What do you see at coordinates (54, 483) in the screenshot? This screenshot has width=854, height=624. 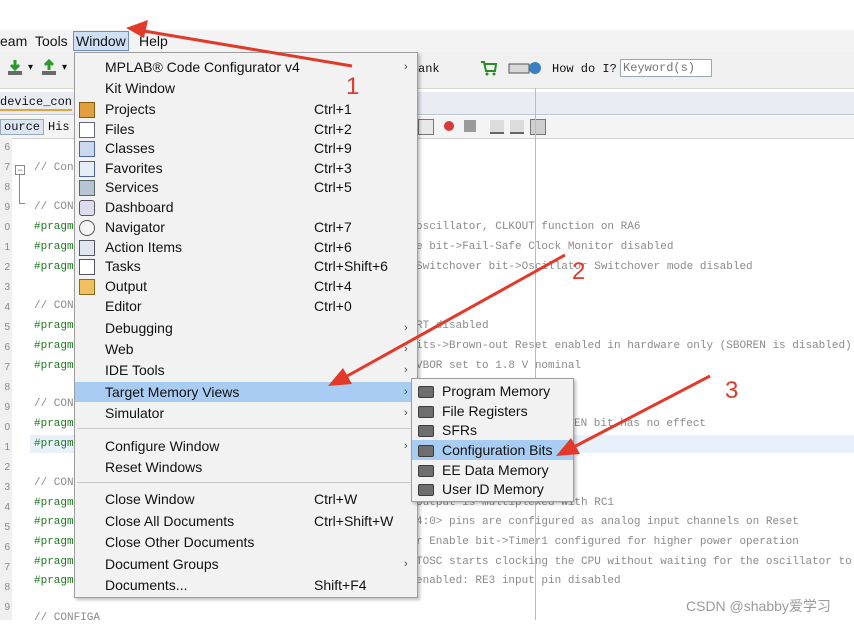 I see `code-line: // CON` at bounding box center [54, 483].